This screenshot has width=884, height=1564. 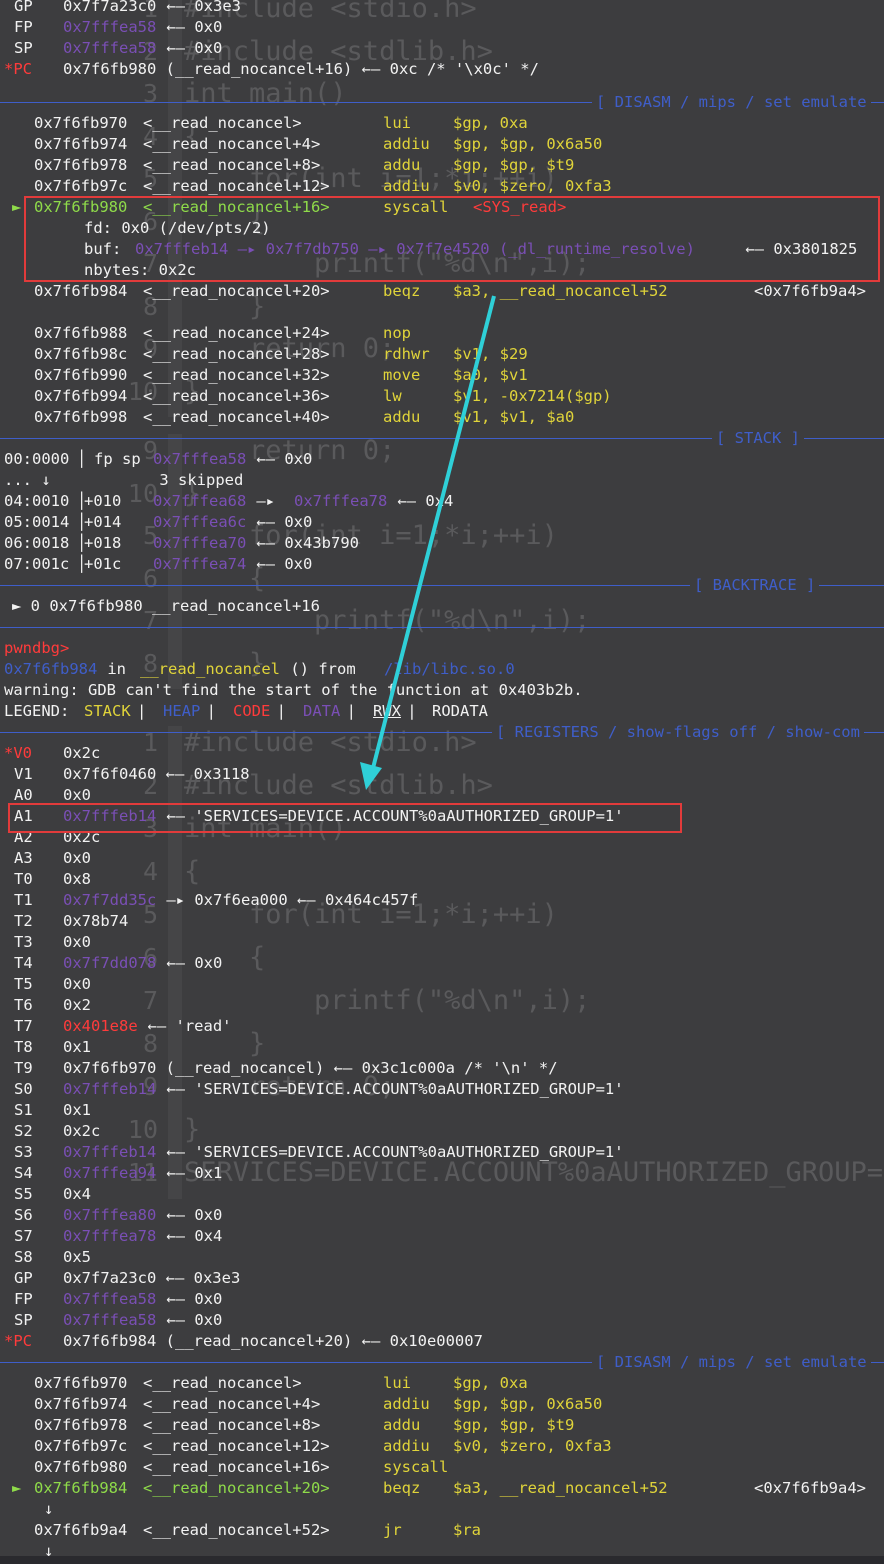 What do you see at coordinates (371, 776) in the screenshot?
I see `arrow-head` at bounding box center [371, 776].